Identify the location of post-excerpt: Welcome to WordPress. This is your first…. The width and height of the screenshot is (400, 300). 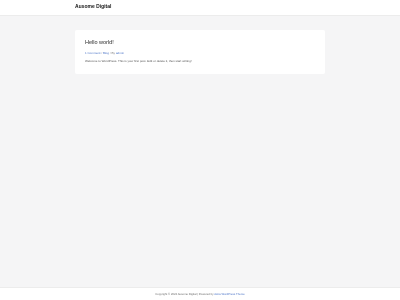
(138, 60).